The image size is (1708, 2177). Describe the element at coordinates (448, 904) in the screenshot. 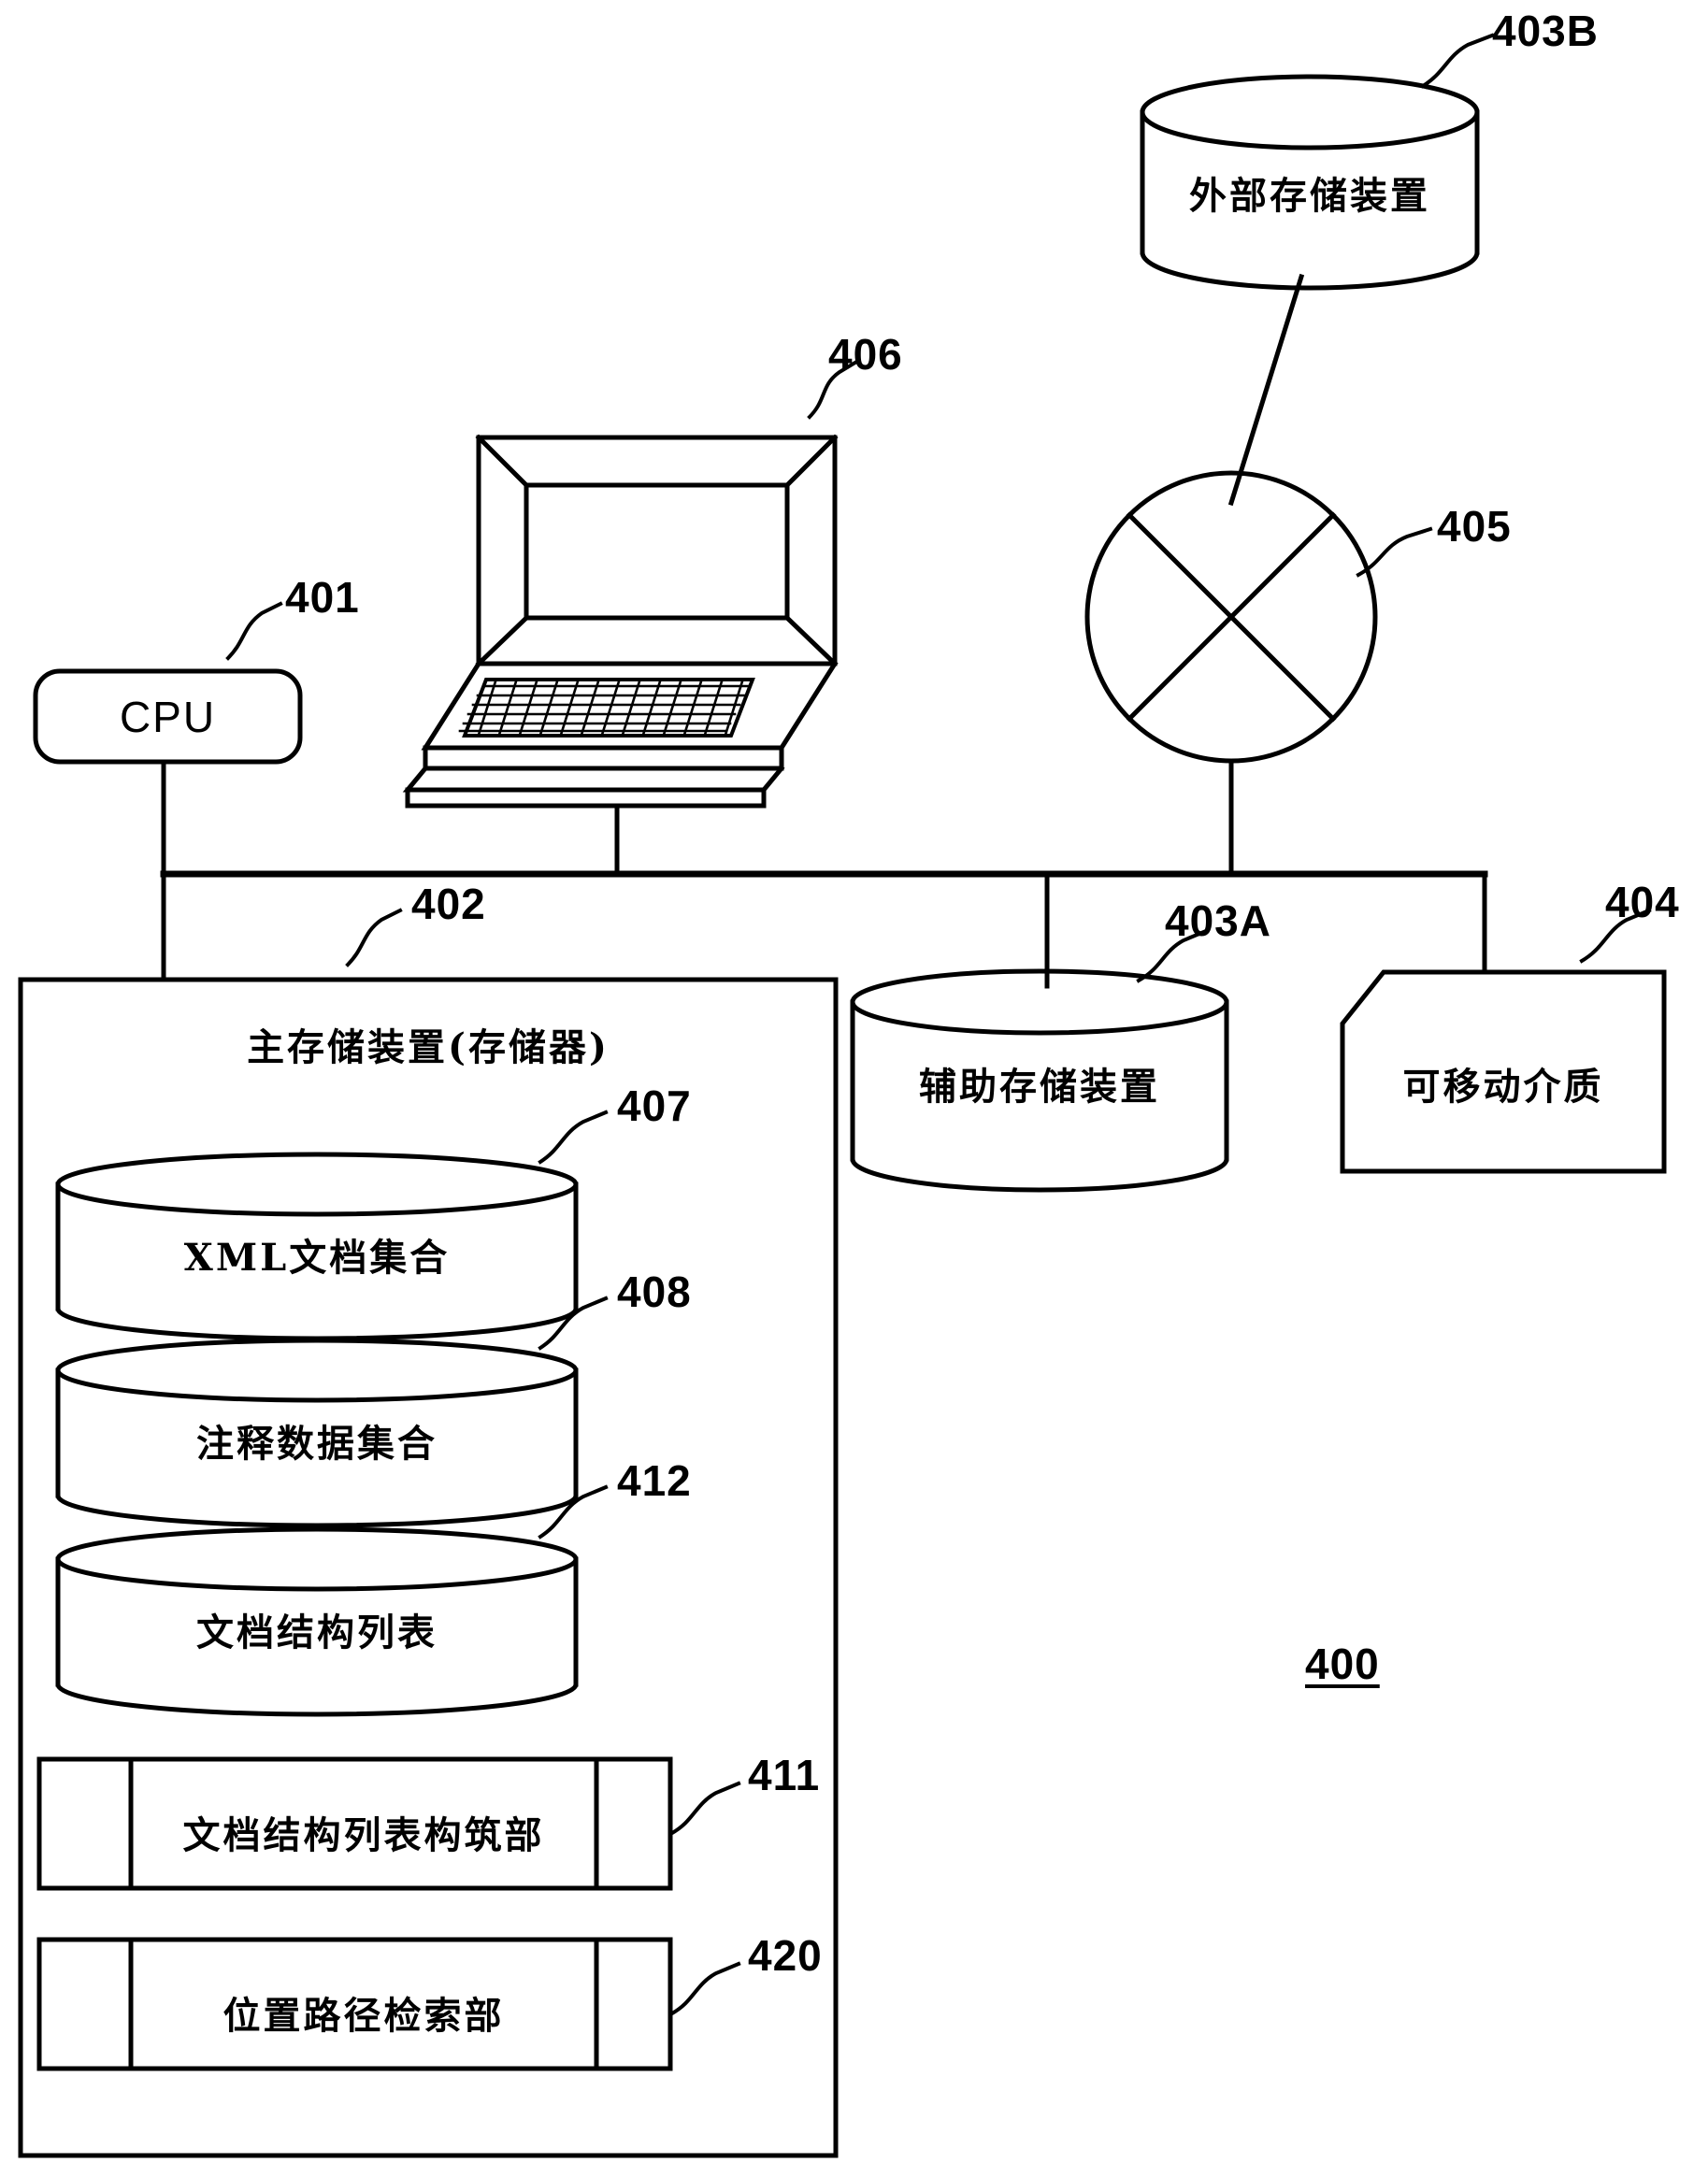

I see `ref-402: 402` at that location.